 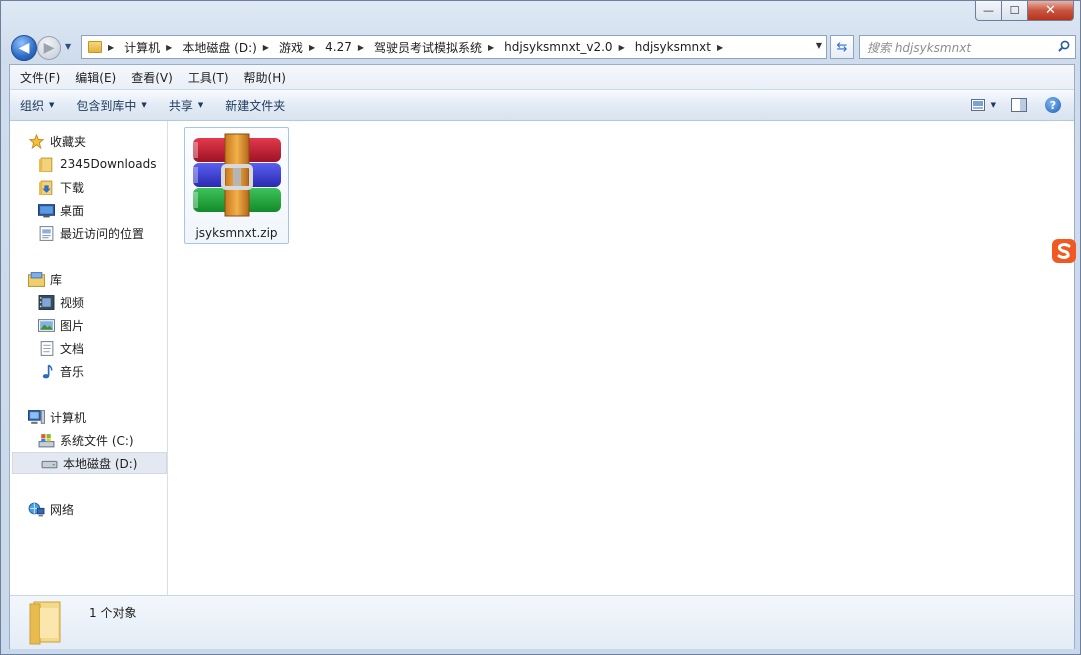 I want to click on help-icon: ?, so click(x=1053, y=105).